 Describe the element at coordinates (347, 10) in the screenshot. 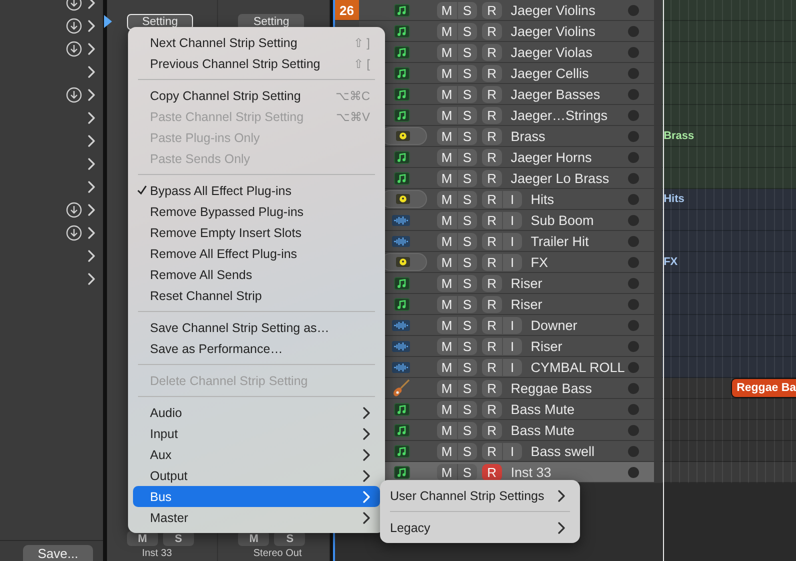

I see `track-number: 26` at that location.